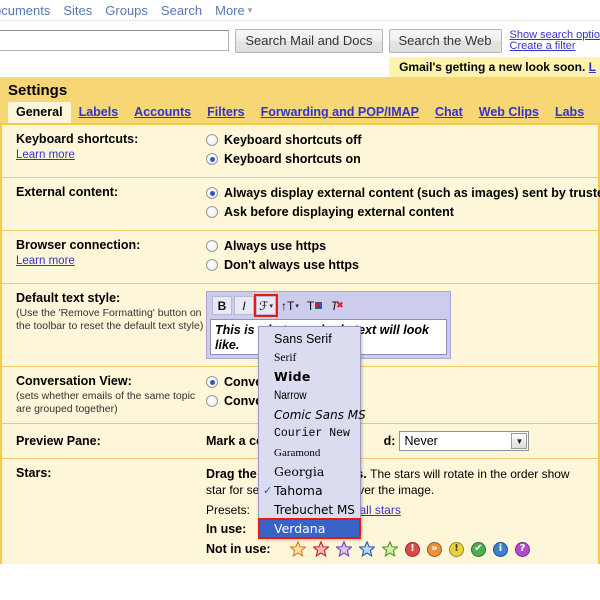  Describe the element at coordinates (309, 338) in the screenshot. I see `font-menu-item-sans-serif: Sans Serif` at that location.